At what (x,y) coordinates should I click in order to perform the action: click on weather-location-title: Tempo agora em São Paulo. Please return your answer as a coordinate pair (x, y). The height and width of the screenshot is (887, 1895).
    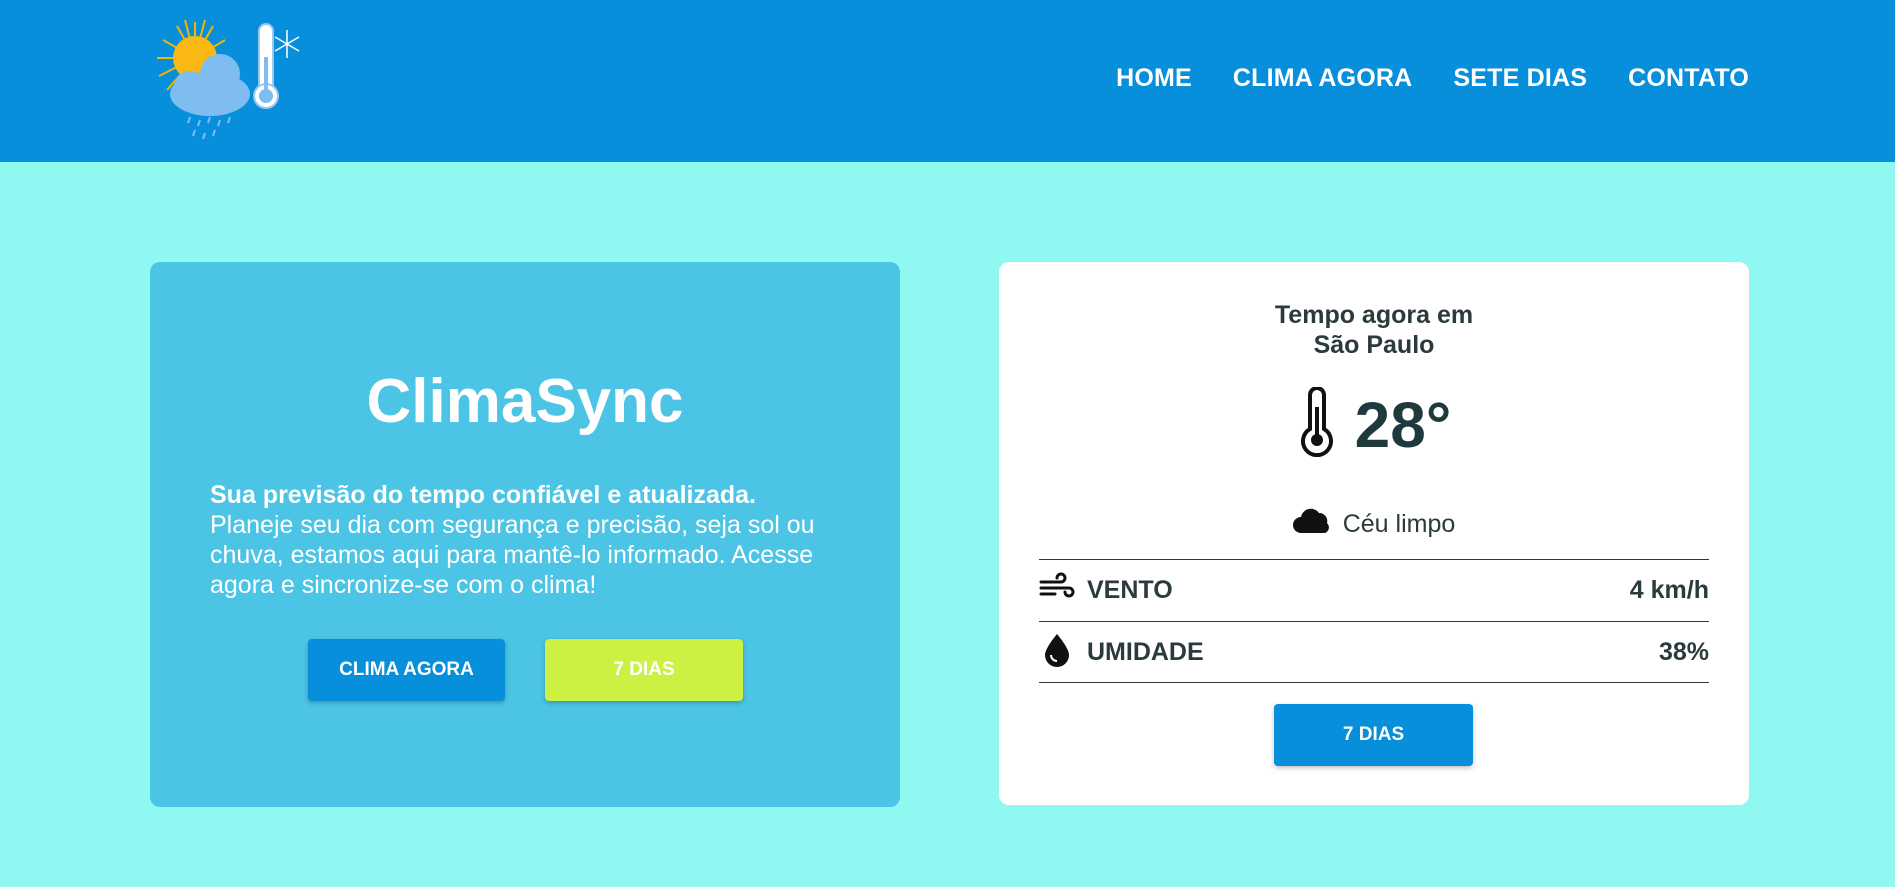
    Looking at the image, I should click on (1374, 330).